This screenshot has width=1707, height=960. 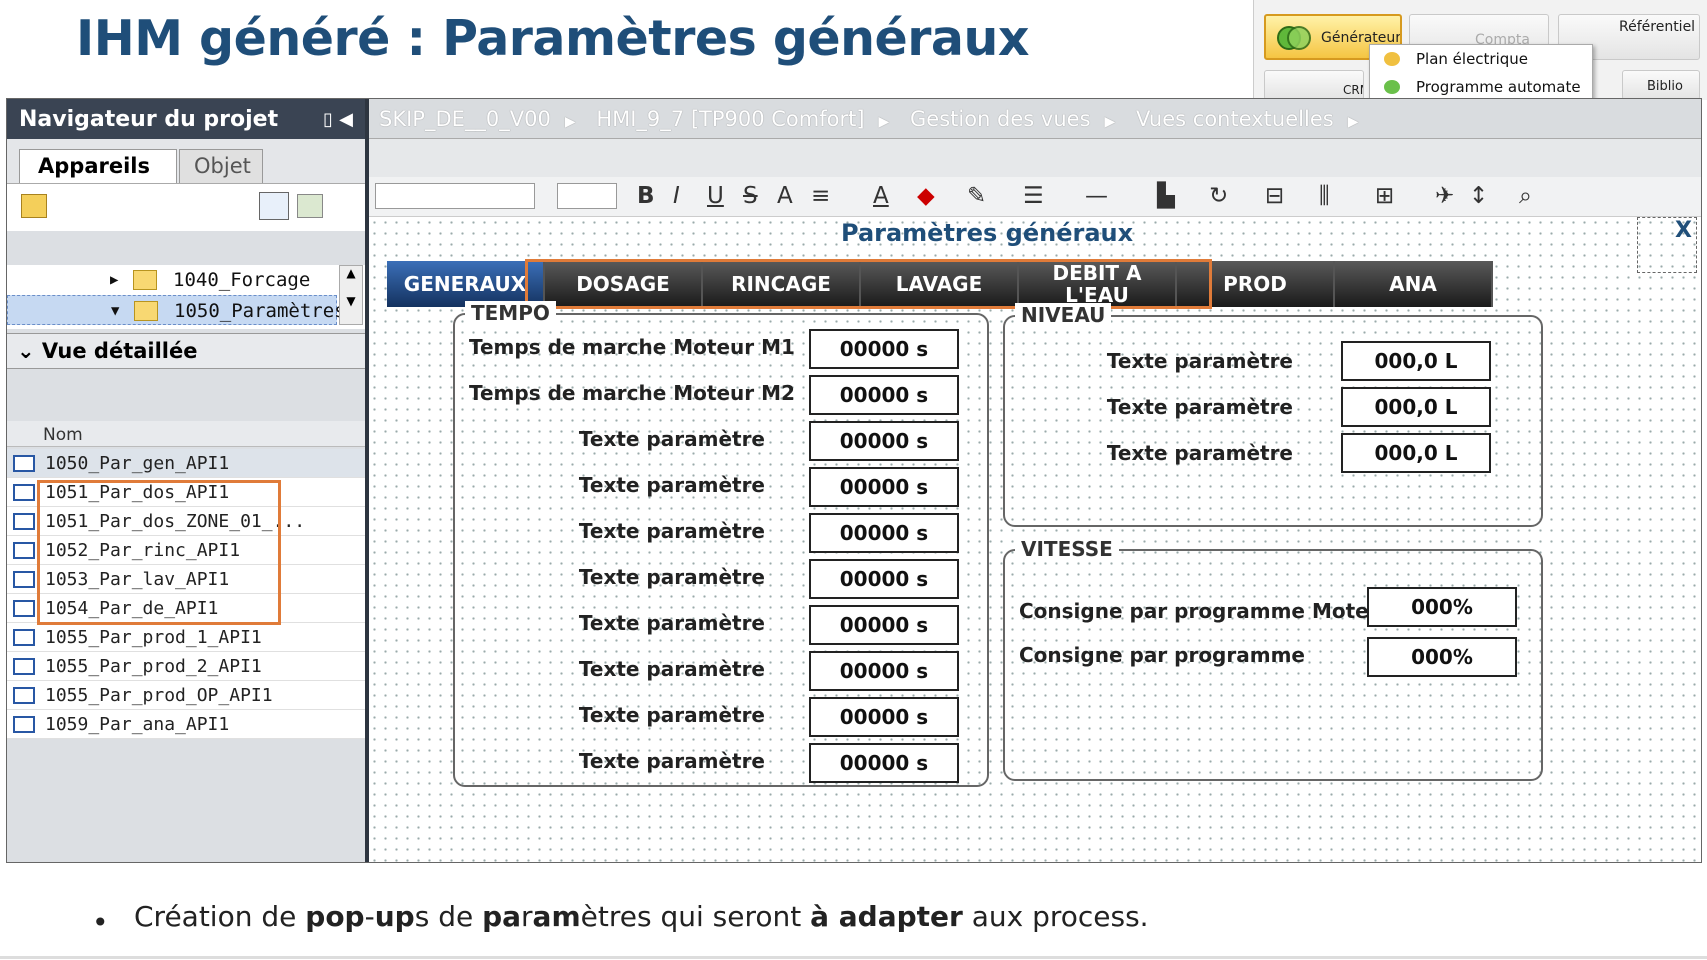 What do you see at coordinates (448, 916) in the screenshot?
I see `footer-part: s de` at bounding box center [448, 916].